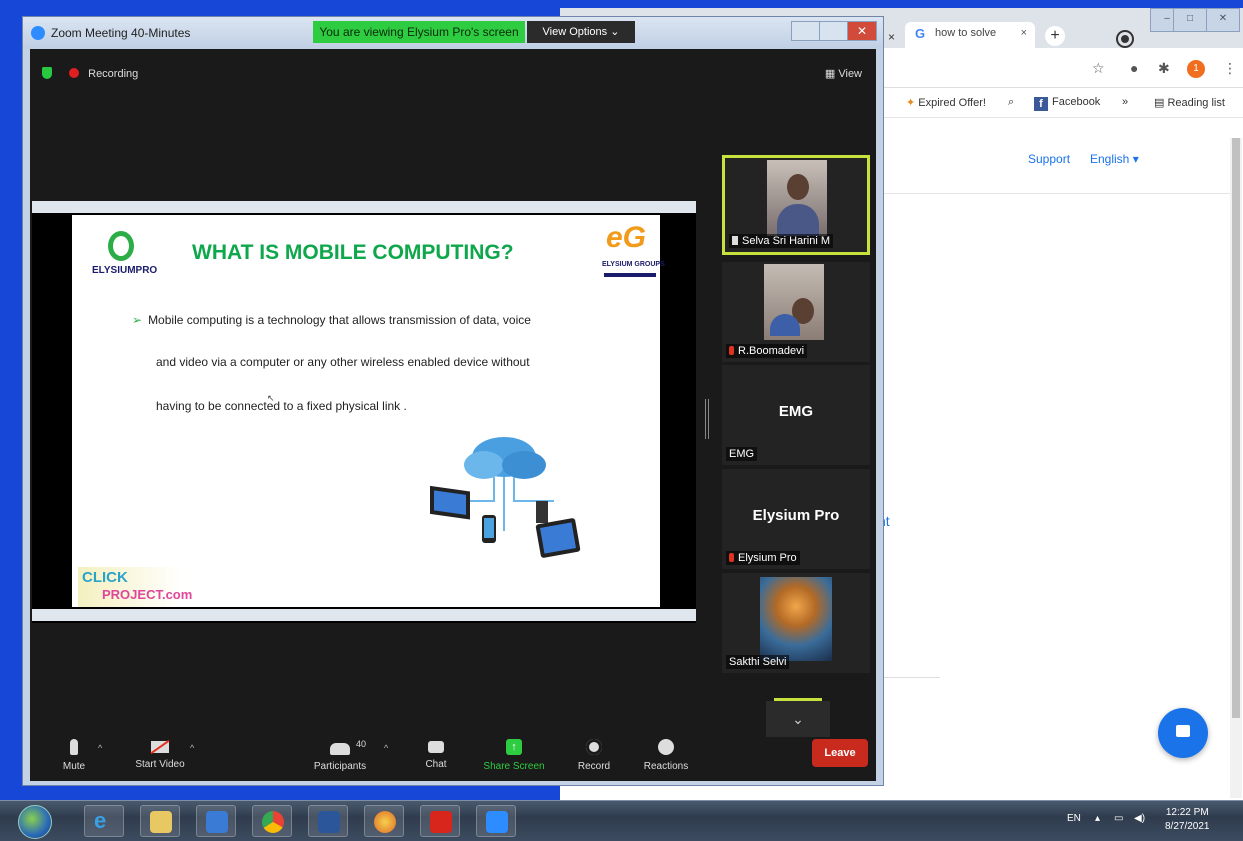 The height and width of the screenshot is (841, 1243). I want to click on participant-name: Elysium Pro, so click(763, 558).